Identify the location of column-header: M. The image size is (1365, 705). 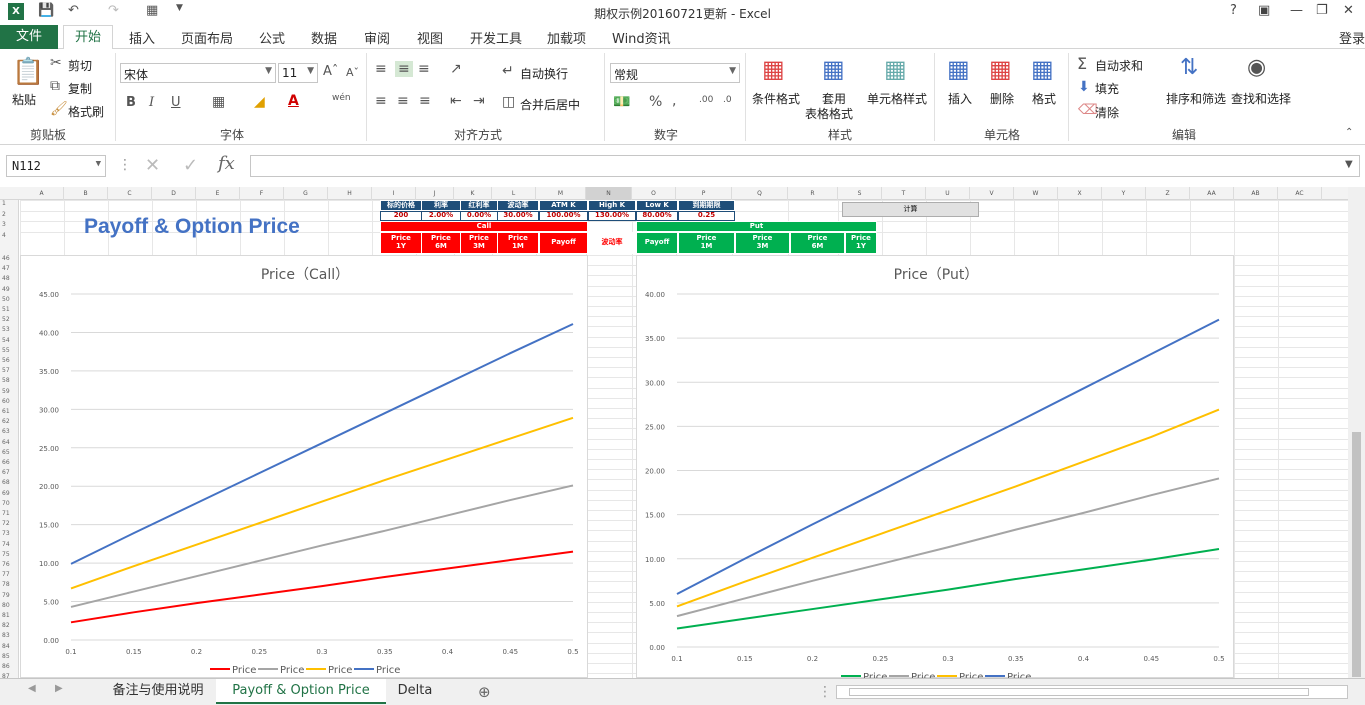
(561, 193).